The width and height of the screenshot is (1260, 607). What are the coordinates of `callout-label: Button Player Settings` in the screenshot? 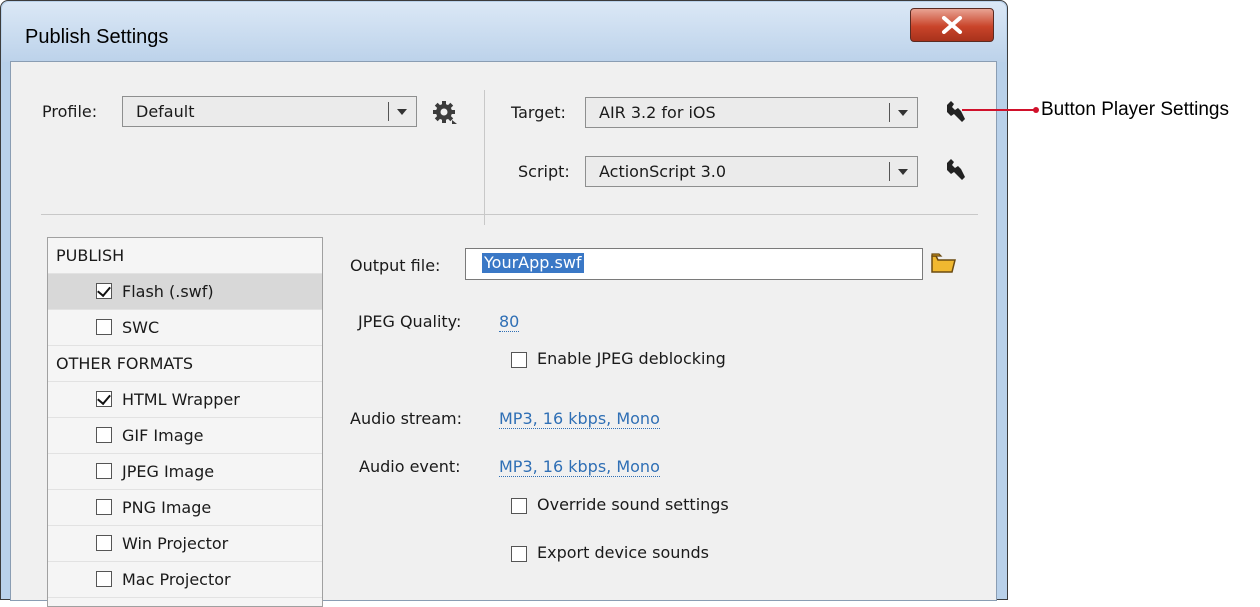 It's located at (1135, 109).